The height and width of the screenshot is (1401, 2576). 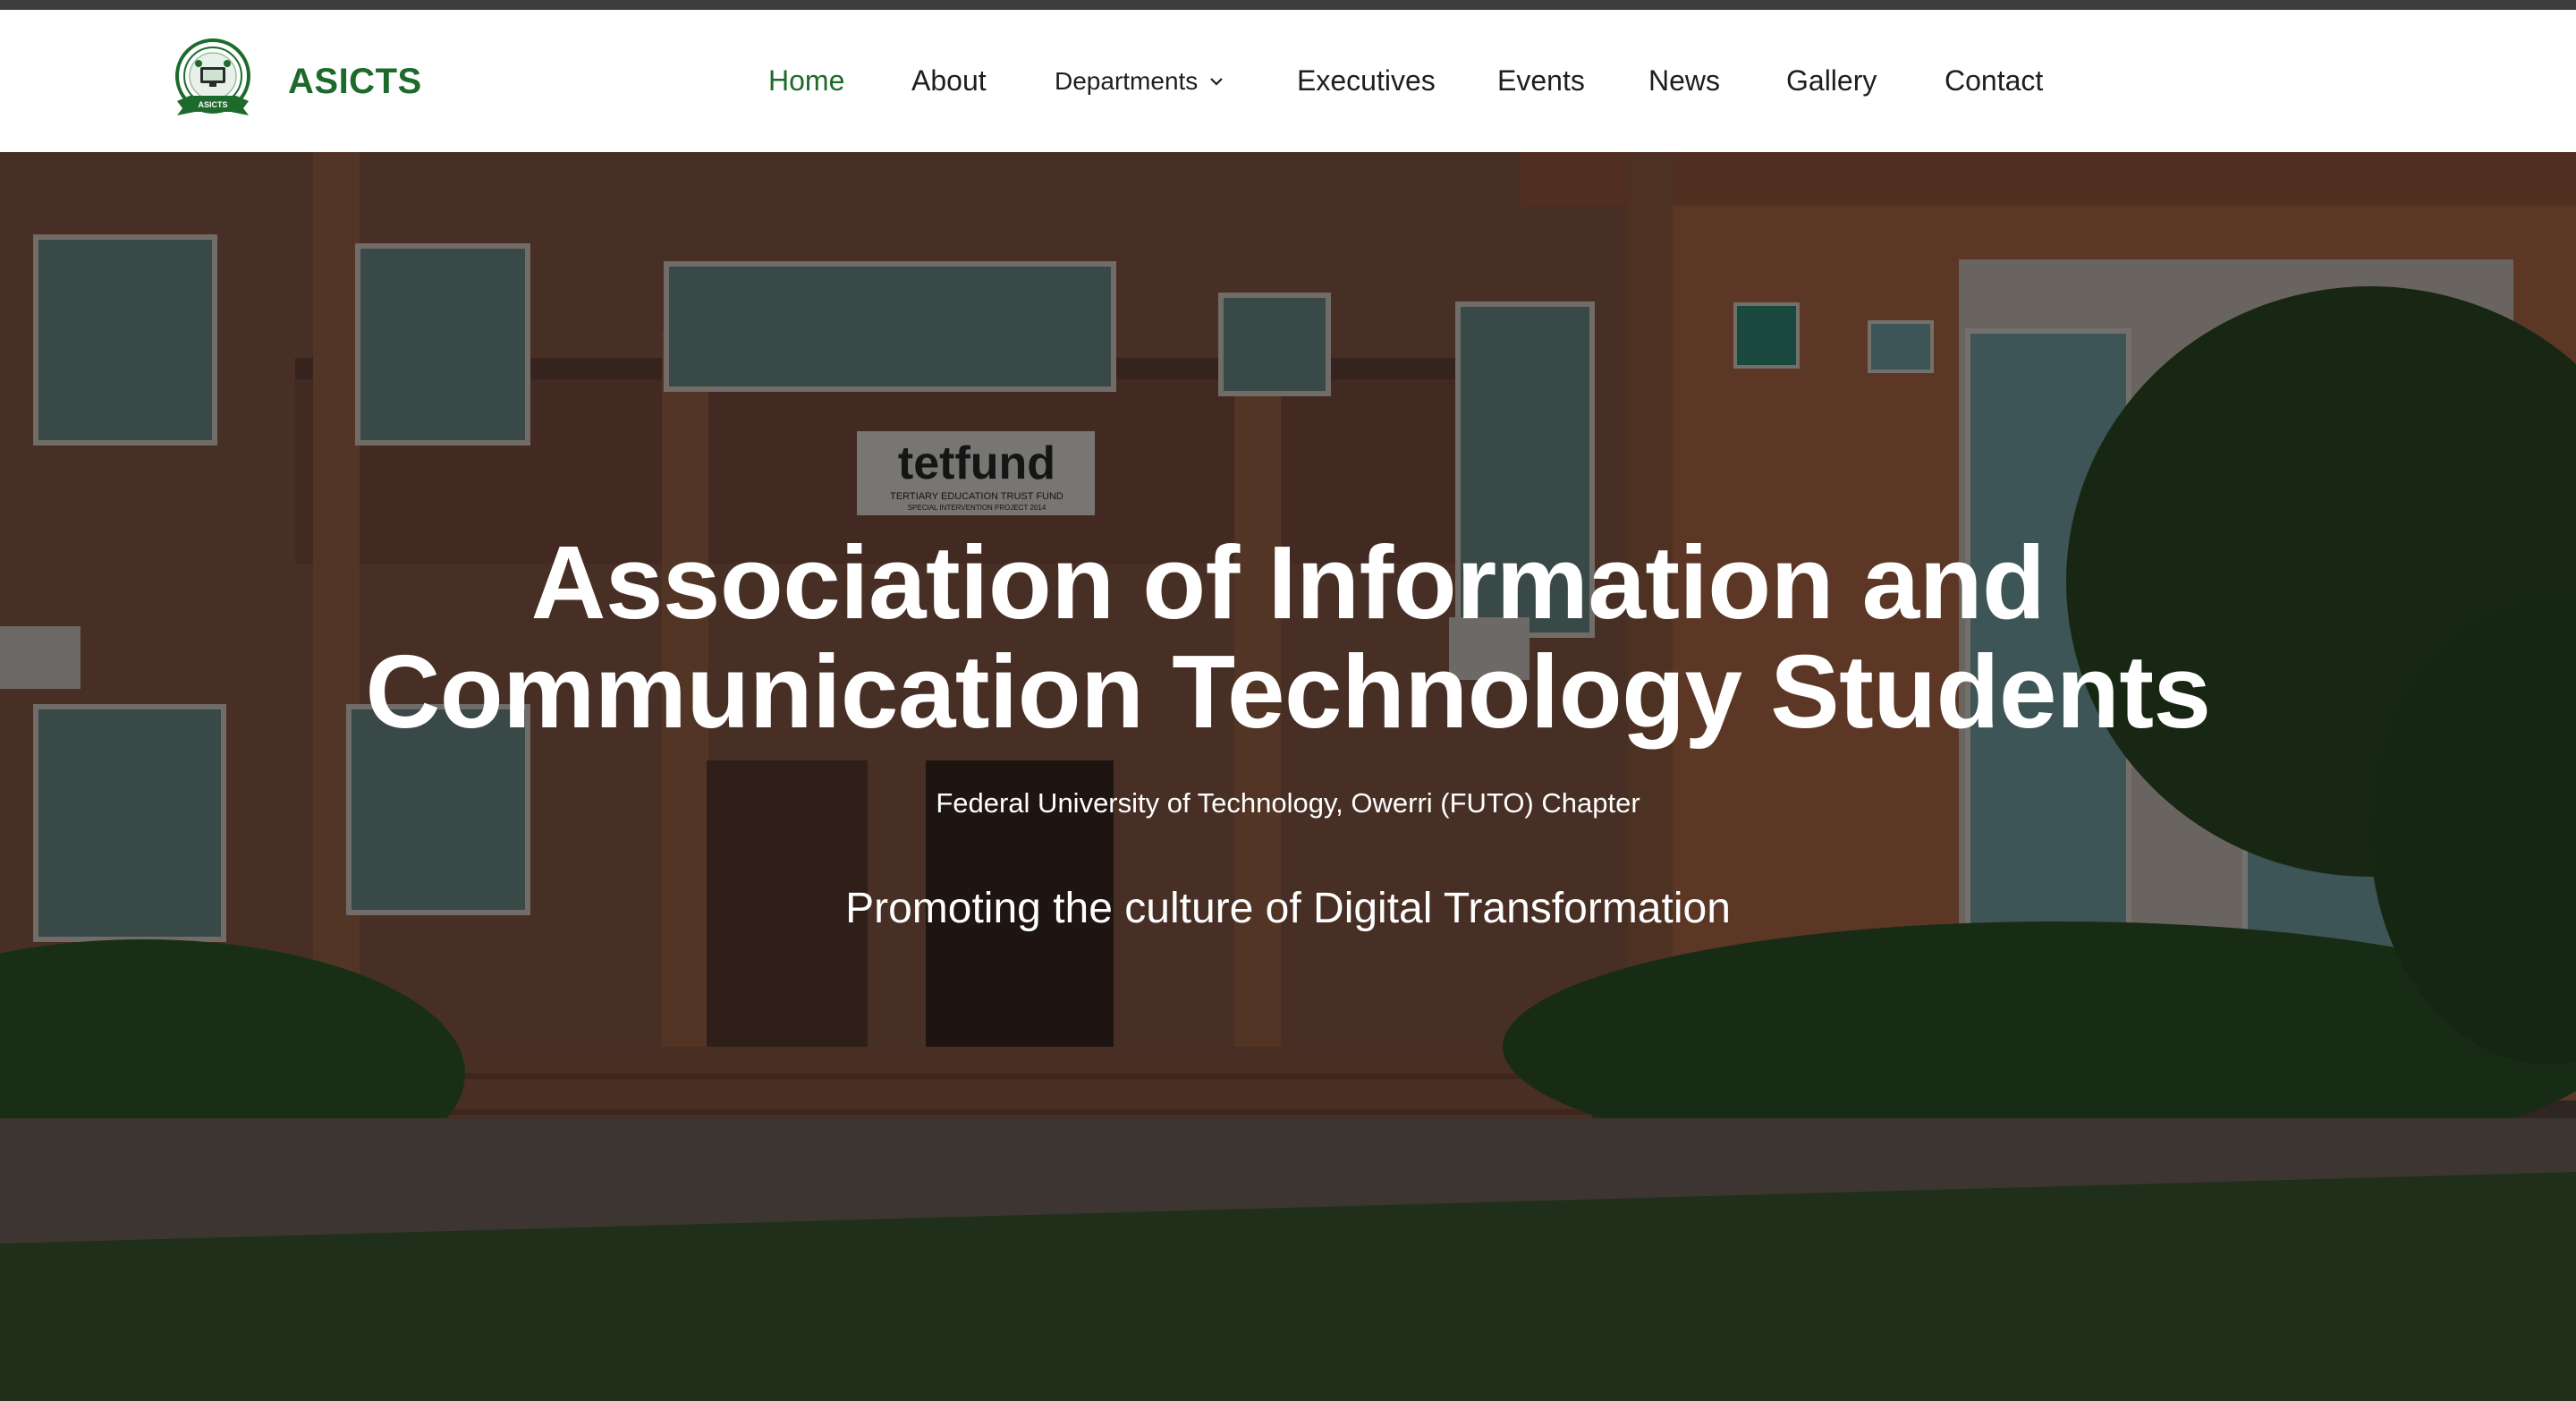 What do you see at coordinates (1288, 5) in the screenshot?
I see `top-accent-bar` at bounding box center [1288, 5].